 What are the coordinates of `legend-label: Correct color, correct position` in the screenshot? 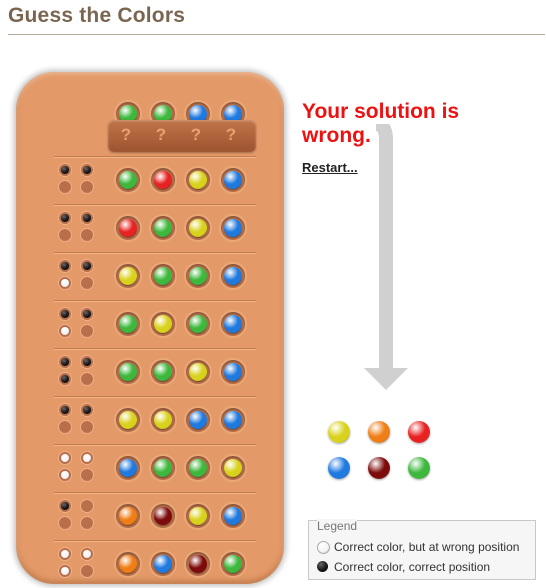 It's located at (412, 567).